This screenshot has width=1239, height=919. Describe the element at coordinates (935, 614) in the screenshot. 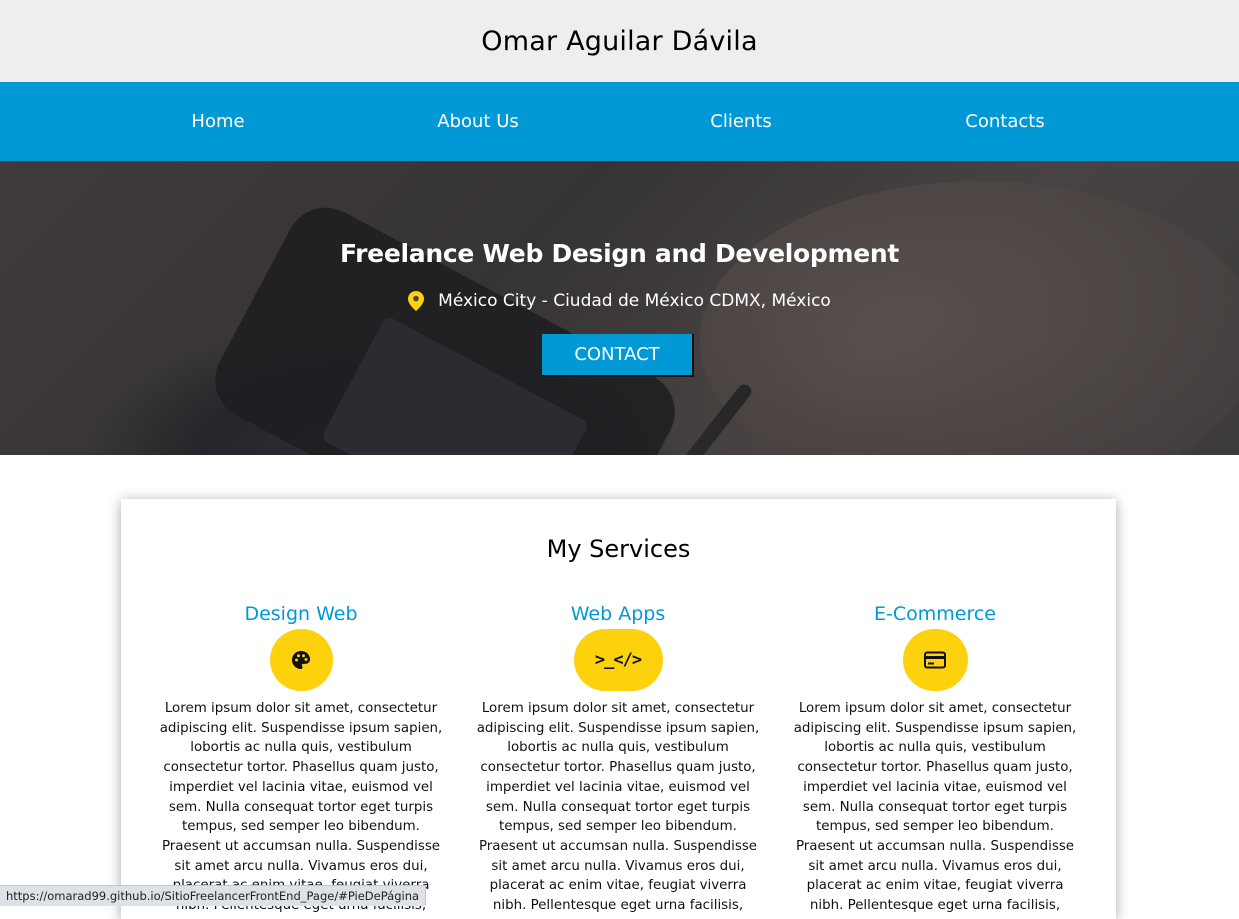

I see `service-title: E-Commerce` at that location.